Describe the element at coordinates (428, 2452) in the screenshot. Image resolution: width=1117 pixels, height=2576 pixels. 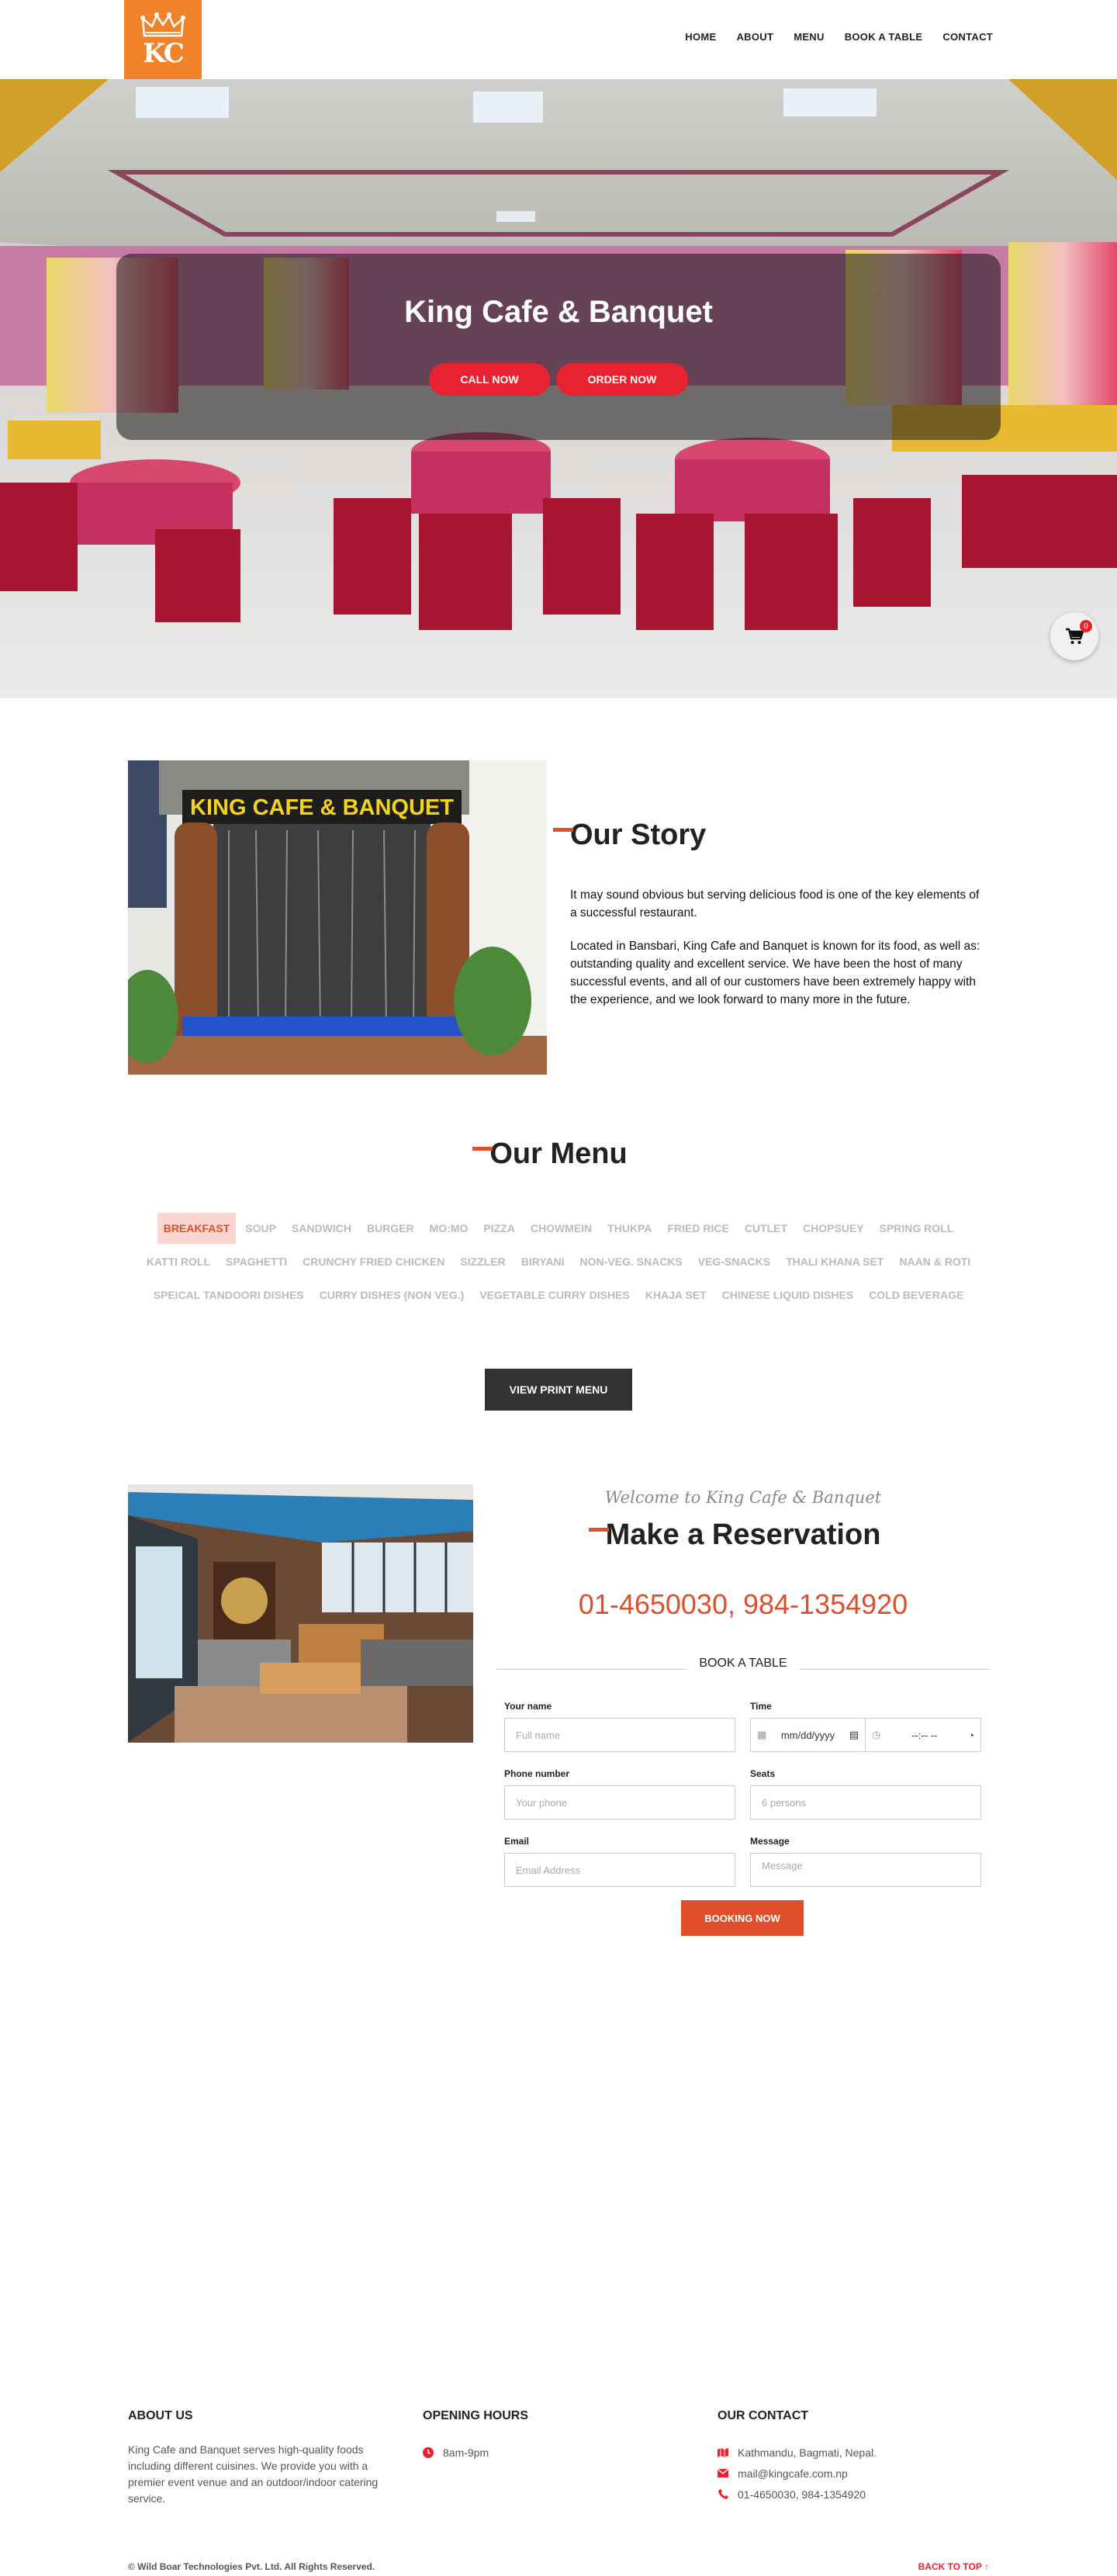
I see `clock-icon` at that location.